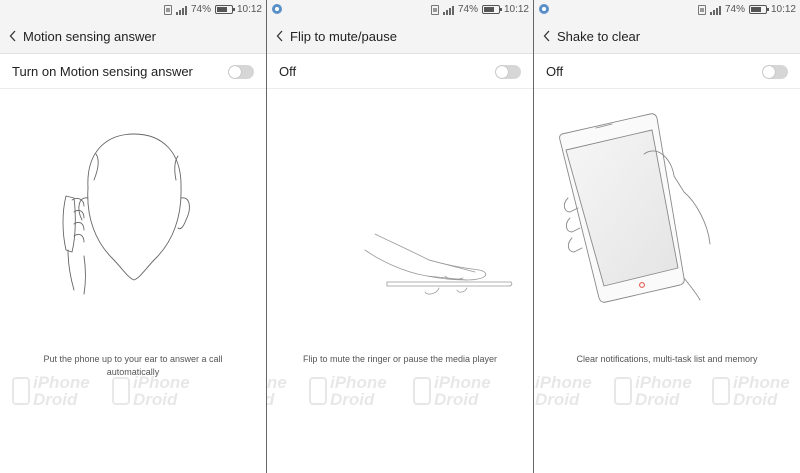 The image size is (800, 473). I want to click on motion-answer-toggle, so click(241, 71).